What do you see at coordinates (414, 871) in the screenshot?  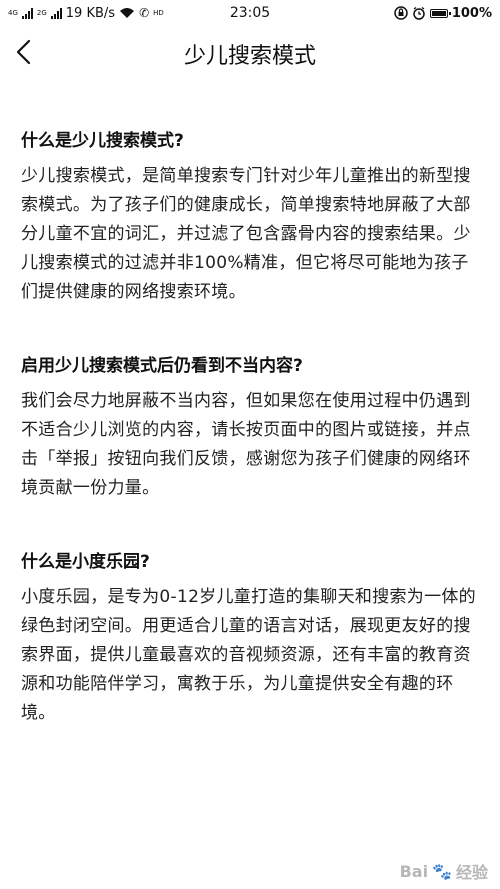 I see `watermark-text: Bai` at bounding box center [414, 871].